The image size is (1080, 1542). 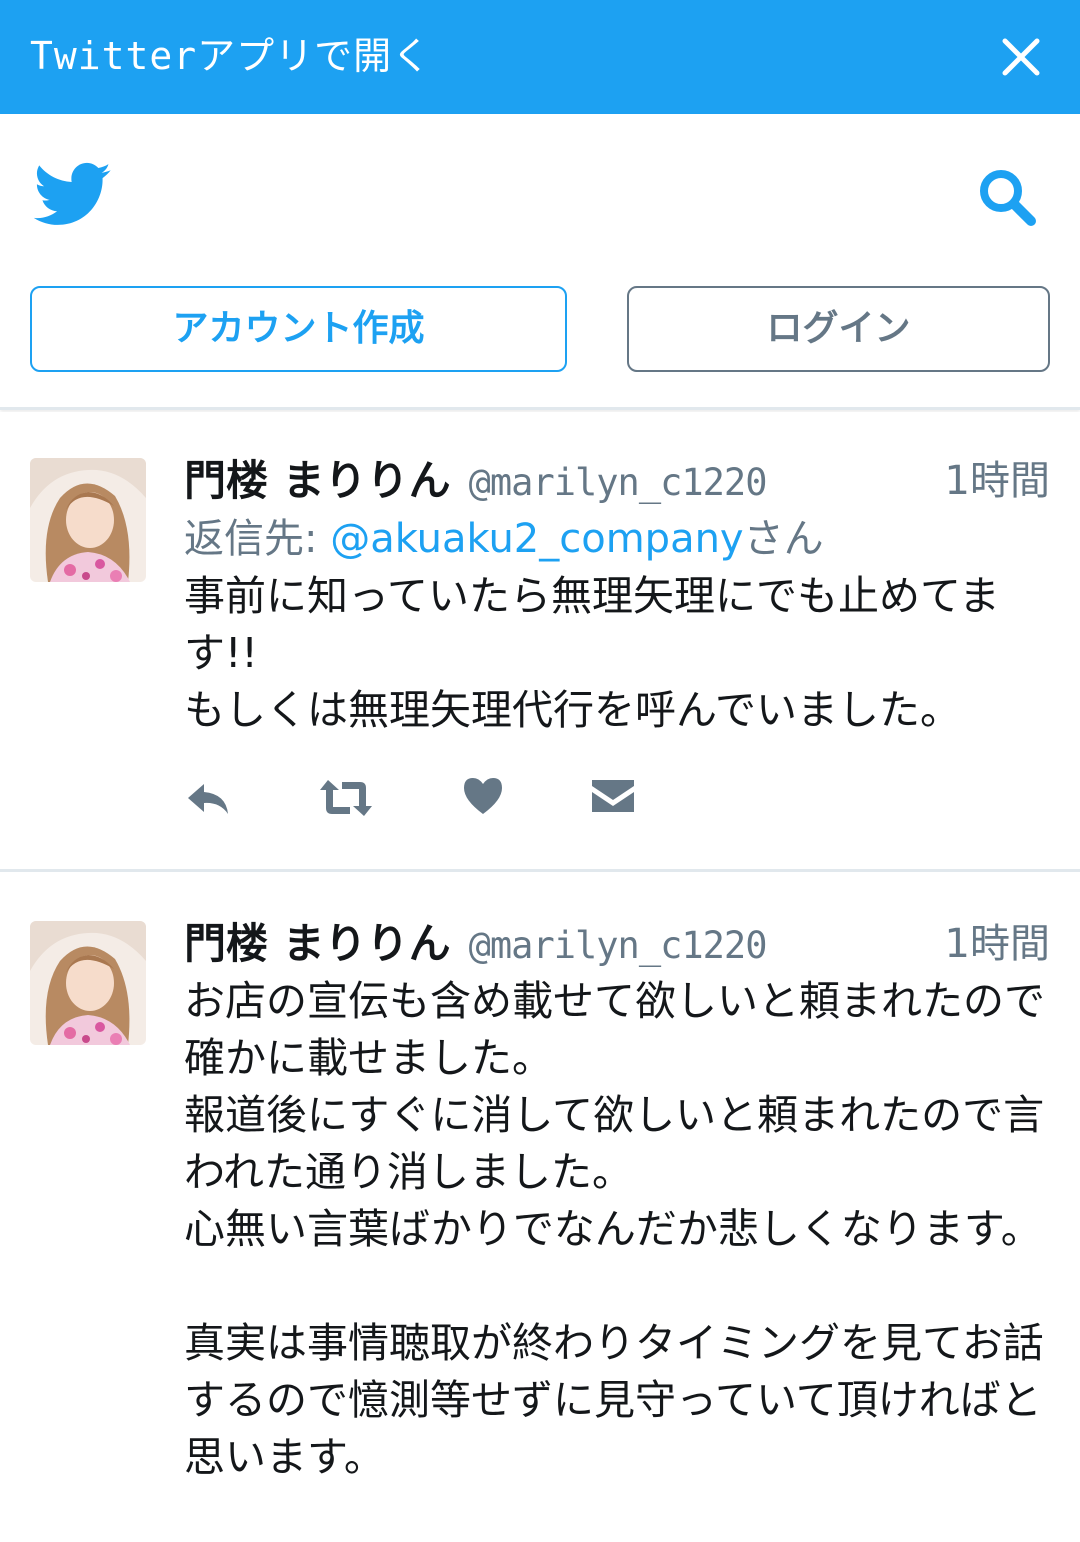 I want to click on search-icon, so click(x=1007, y=197).